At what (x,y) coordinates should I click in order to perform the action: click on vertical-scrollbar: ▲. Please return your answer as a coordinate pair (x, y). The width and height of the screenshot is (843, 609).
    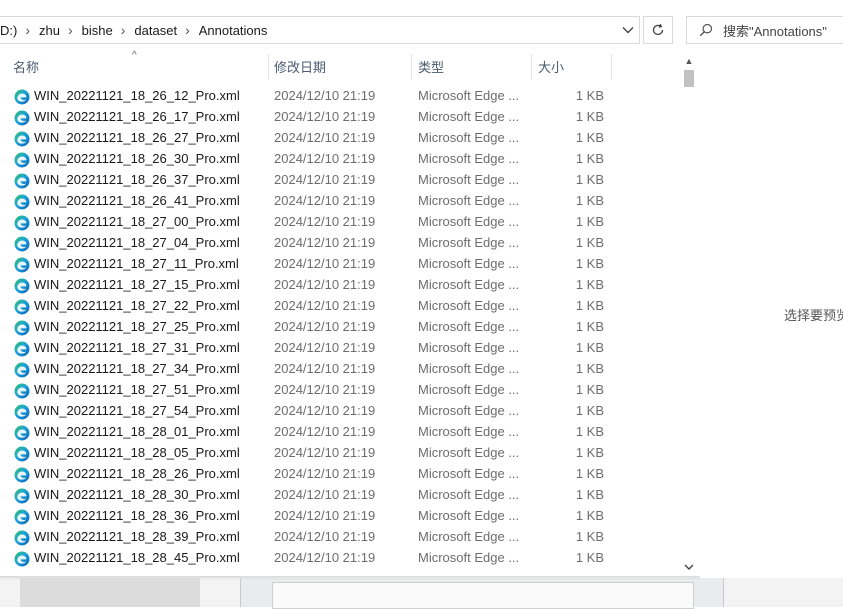
    Looking at the image, I should click on (689, 314).